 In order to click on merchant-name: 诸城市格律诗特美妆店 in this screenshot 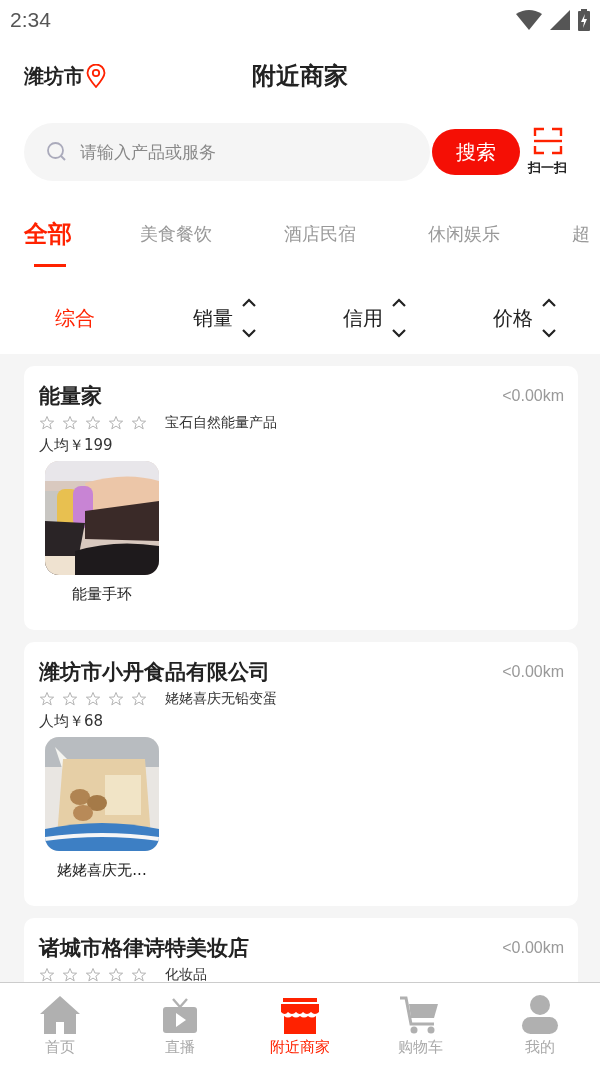, I will do `click(144, 948)`.